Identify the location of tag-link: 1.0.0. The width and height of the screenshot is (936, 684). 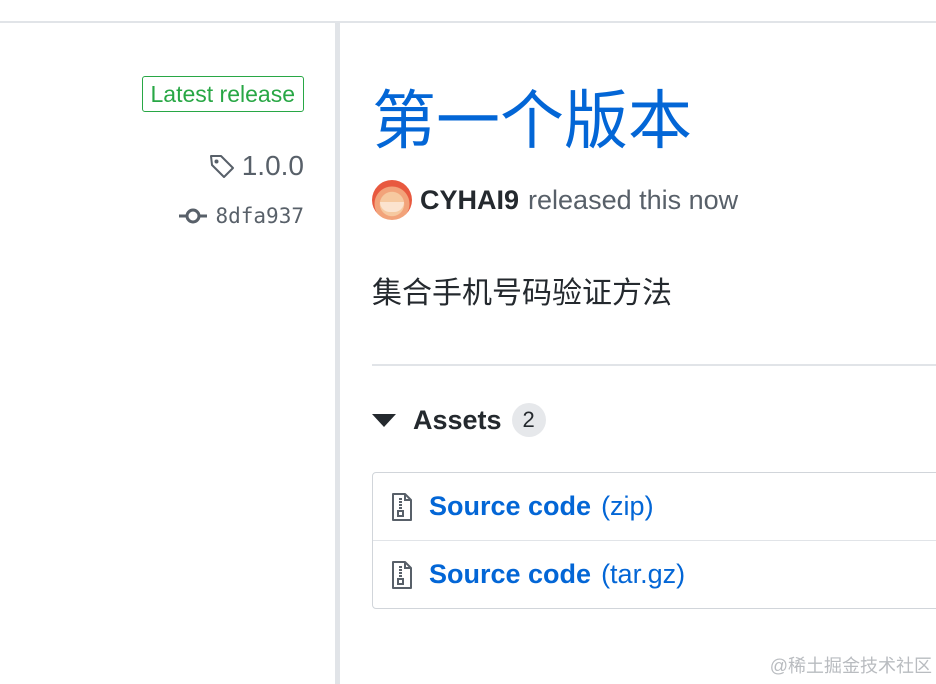
(256, 166).